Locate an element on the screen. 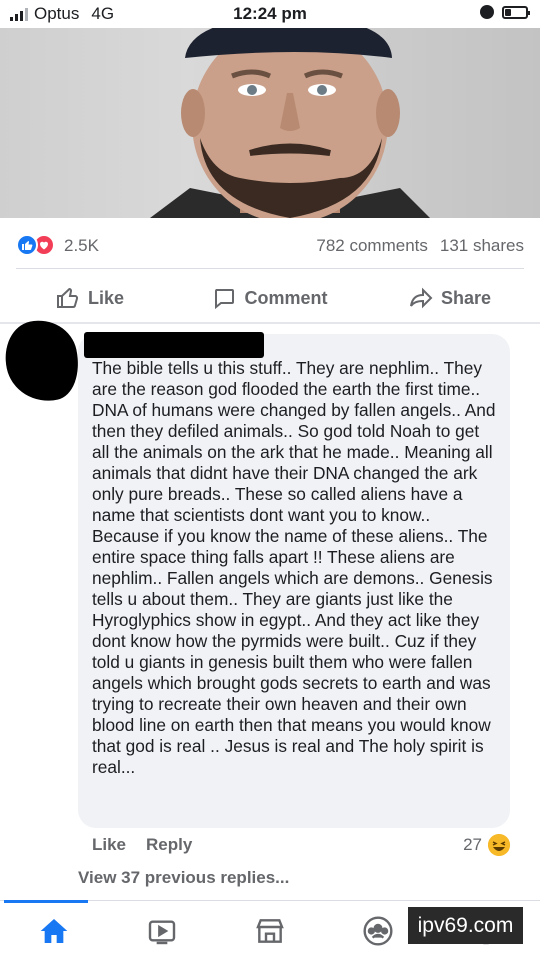  battery-icon is located at coordinates (516, 12).